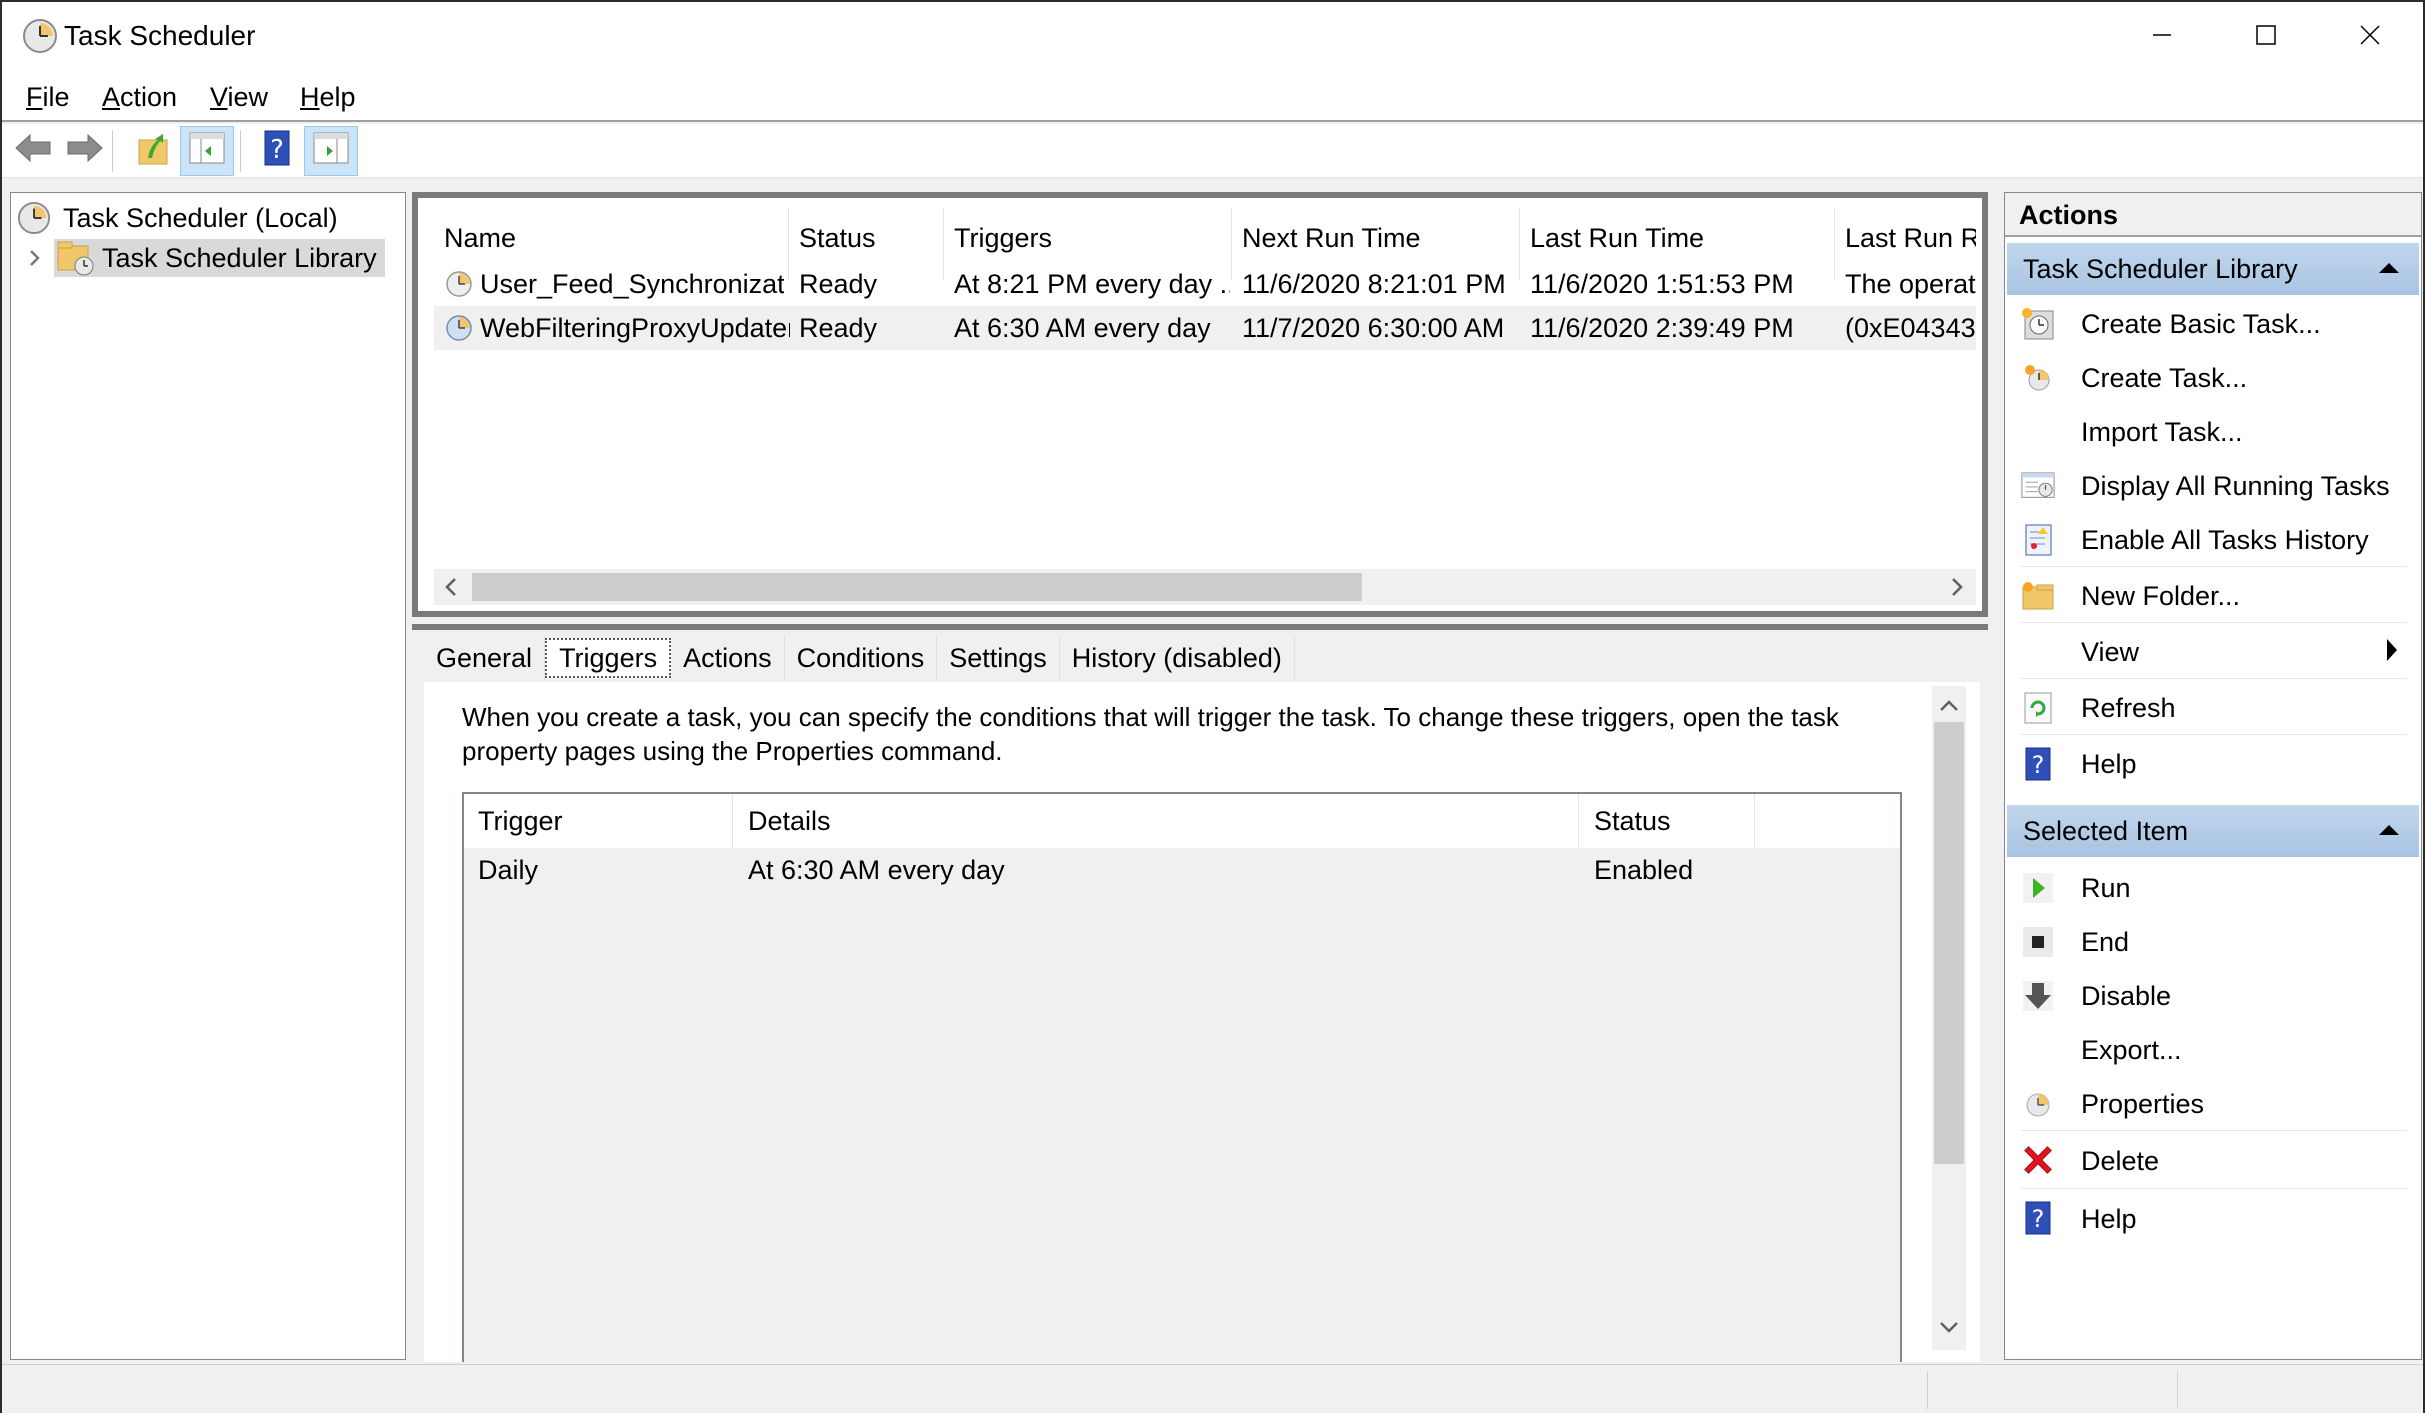  What do you see at coordinates (219, 258) in the screenshot?
I see `tree-item-task-scheduler-library: Task Scheduler Library` at bounding box center [219, 258].